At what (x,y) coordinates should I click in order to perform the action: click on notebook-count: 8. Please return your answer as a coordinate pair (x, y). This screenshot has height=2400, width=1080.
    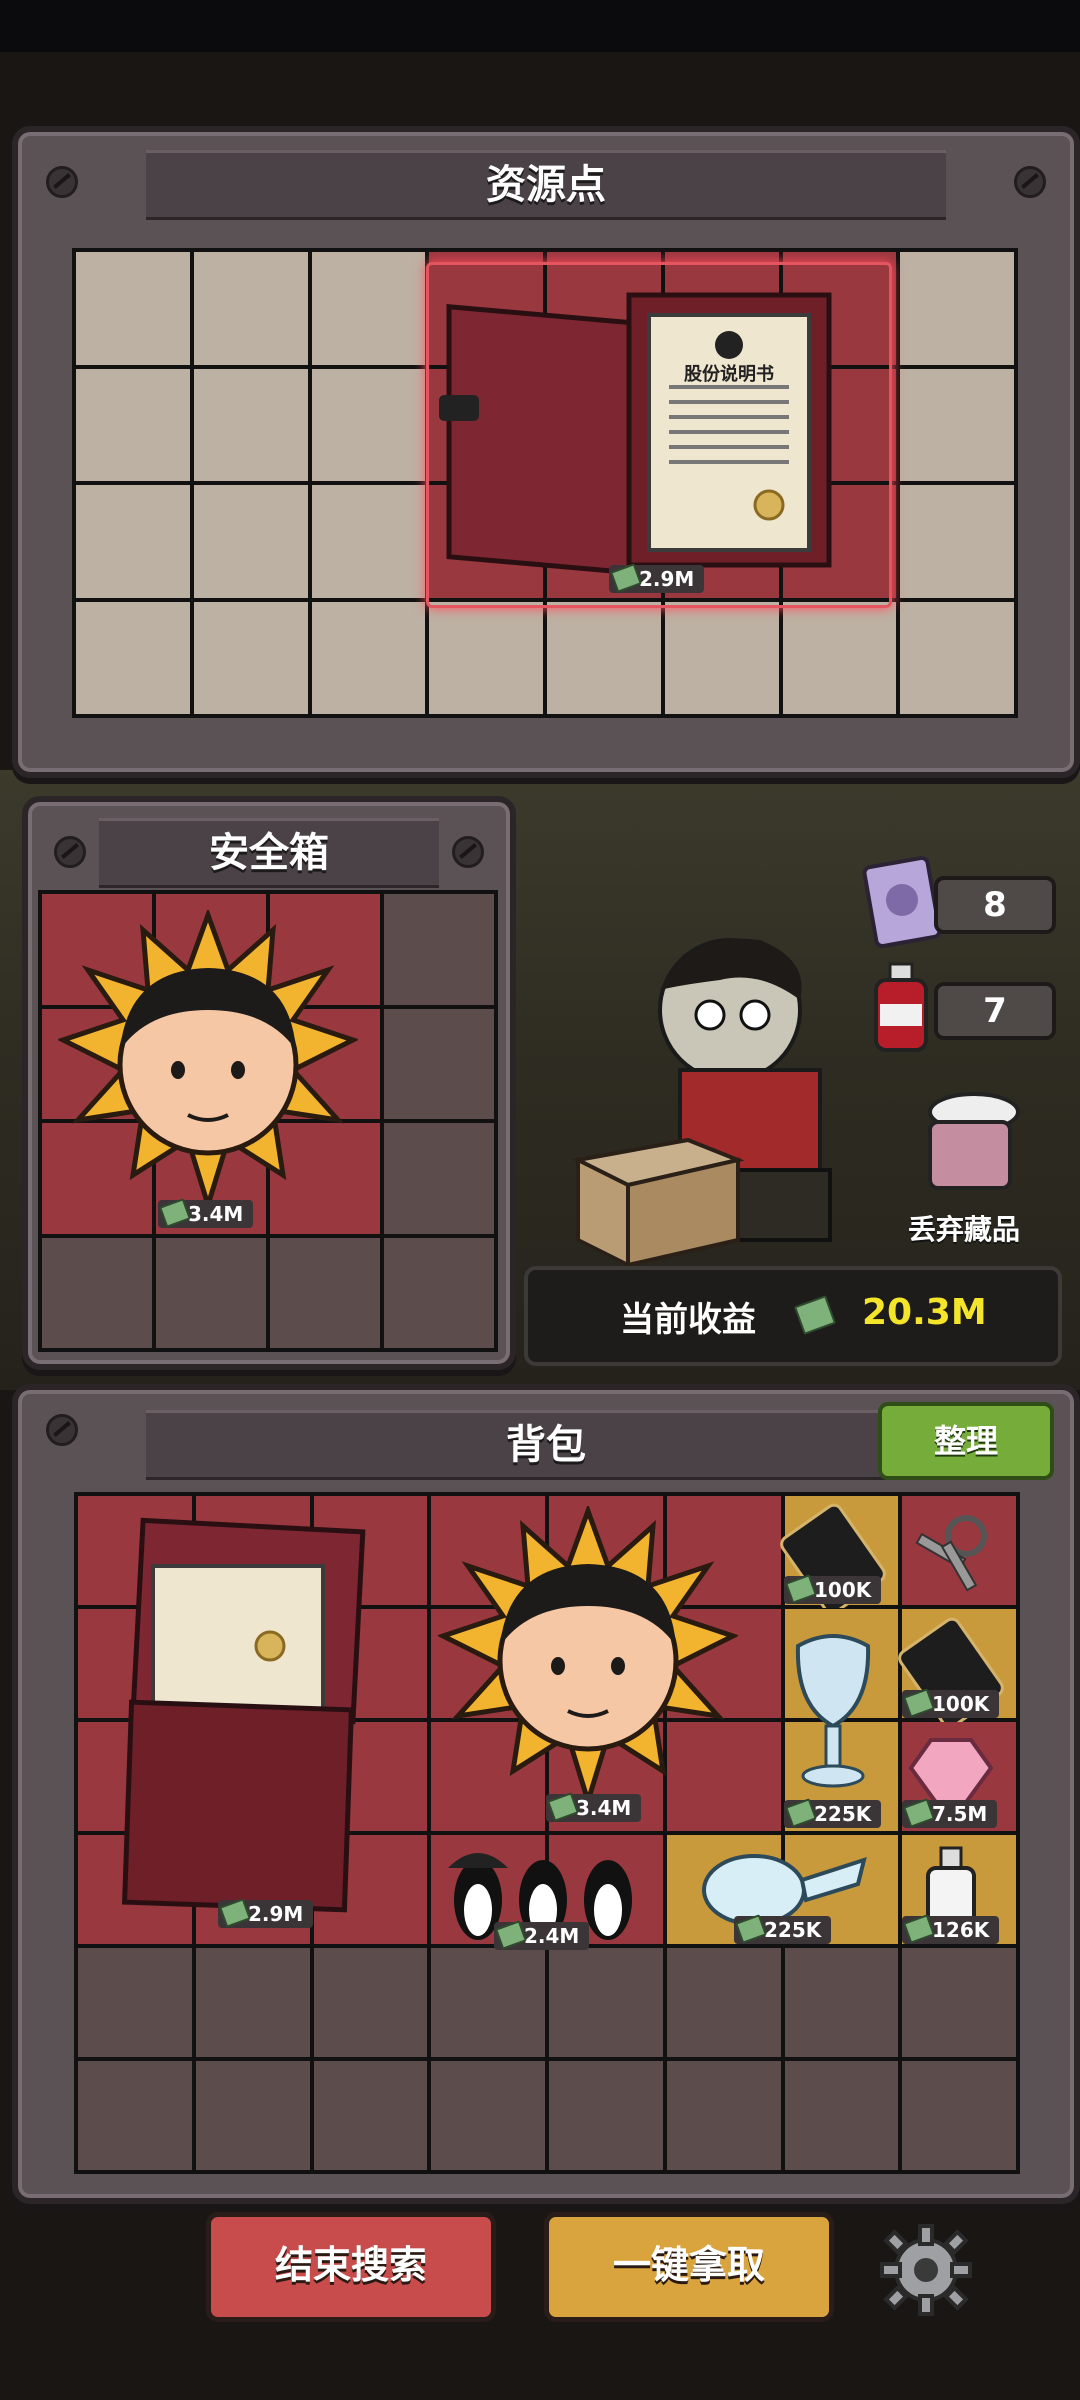
    Looking at the image, I should click on (995, 905).